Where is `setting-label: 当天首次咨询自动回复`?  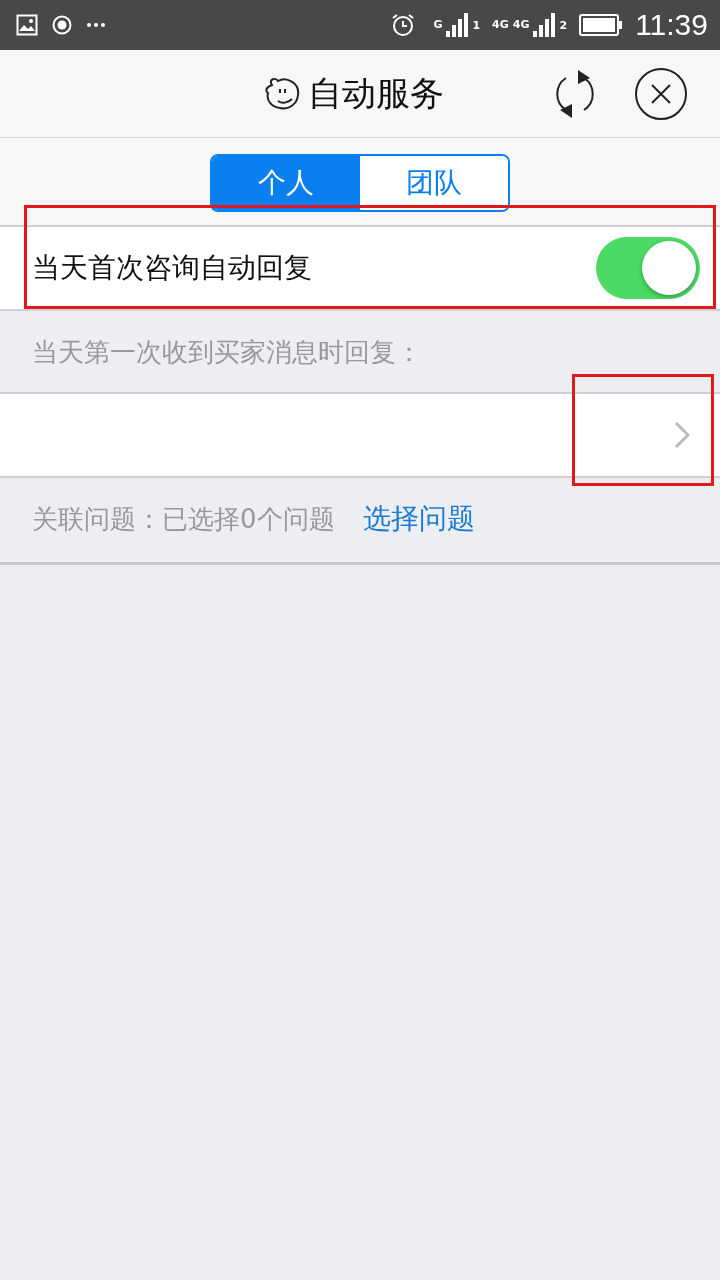 setting-label: 当天首次咨询自动回复 is located at coordinates (172, 268).